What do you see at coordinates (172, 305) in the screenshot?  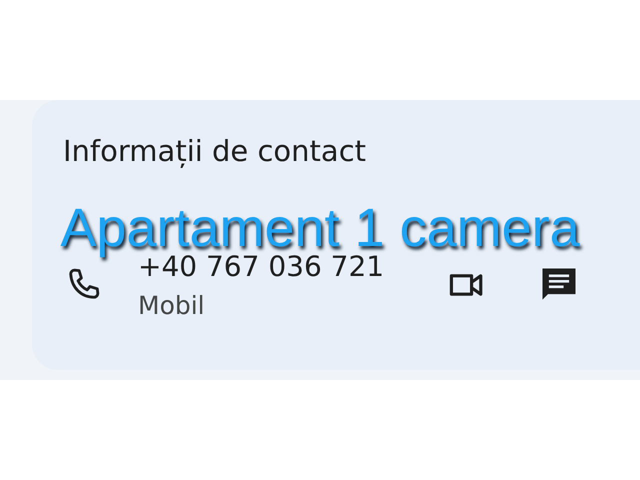 I see `phone-type: Mobil` at bounding box center [172, 305].